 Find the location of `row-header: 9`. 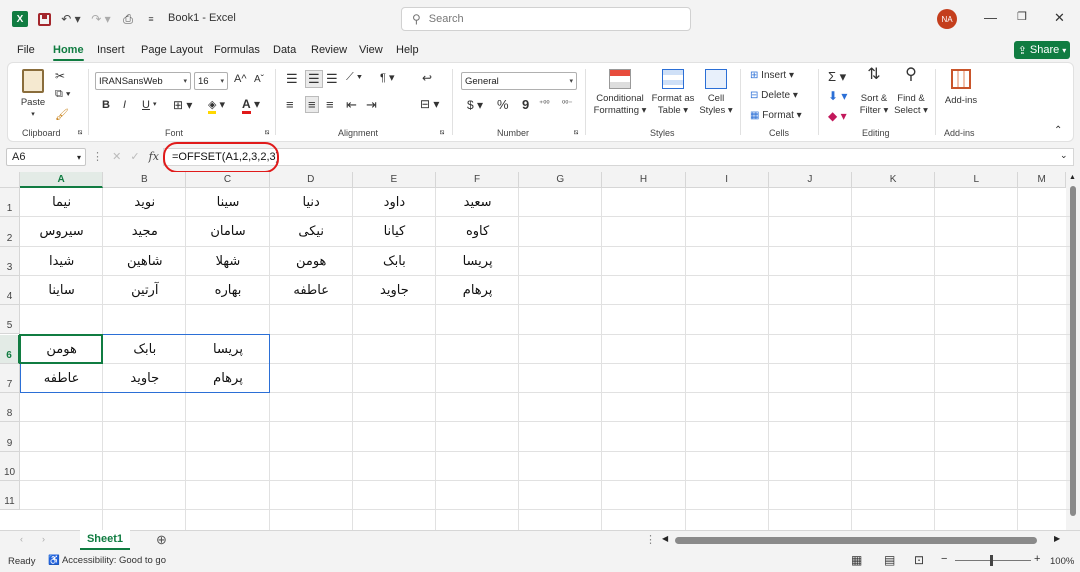

row-header: 9 is located at coordinates (10, 437).